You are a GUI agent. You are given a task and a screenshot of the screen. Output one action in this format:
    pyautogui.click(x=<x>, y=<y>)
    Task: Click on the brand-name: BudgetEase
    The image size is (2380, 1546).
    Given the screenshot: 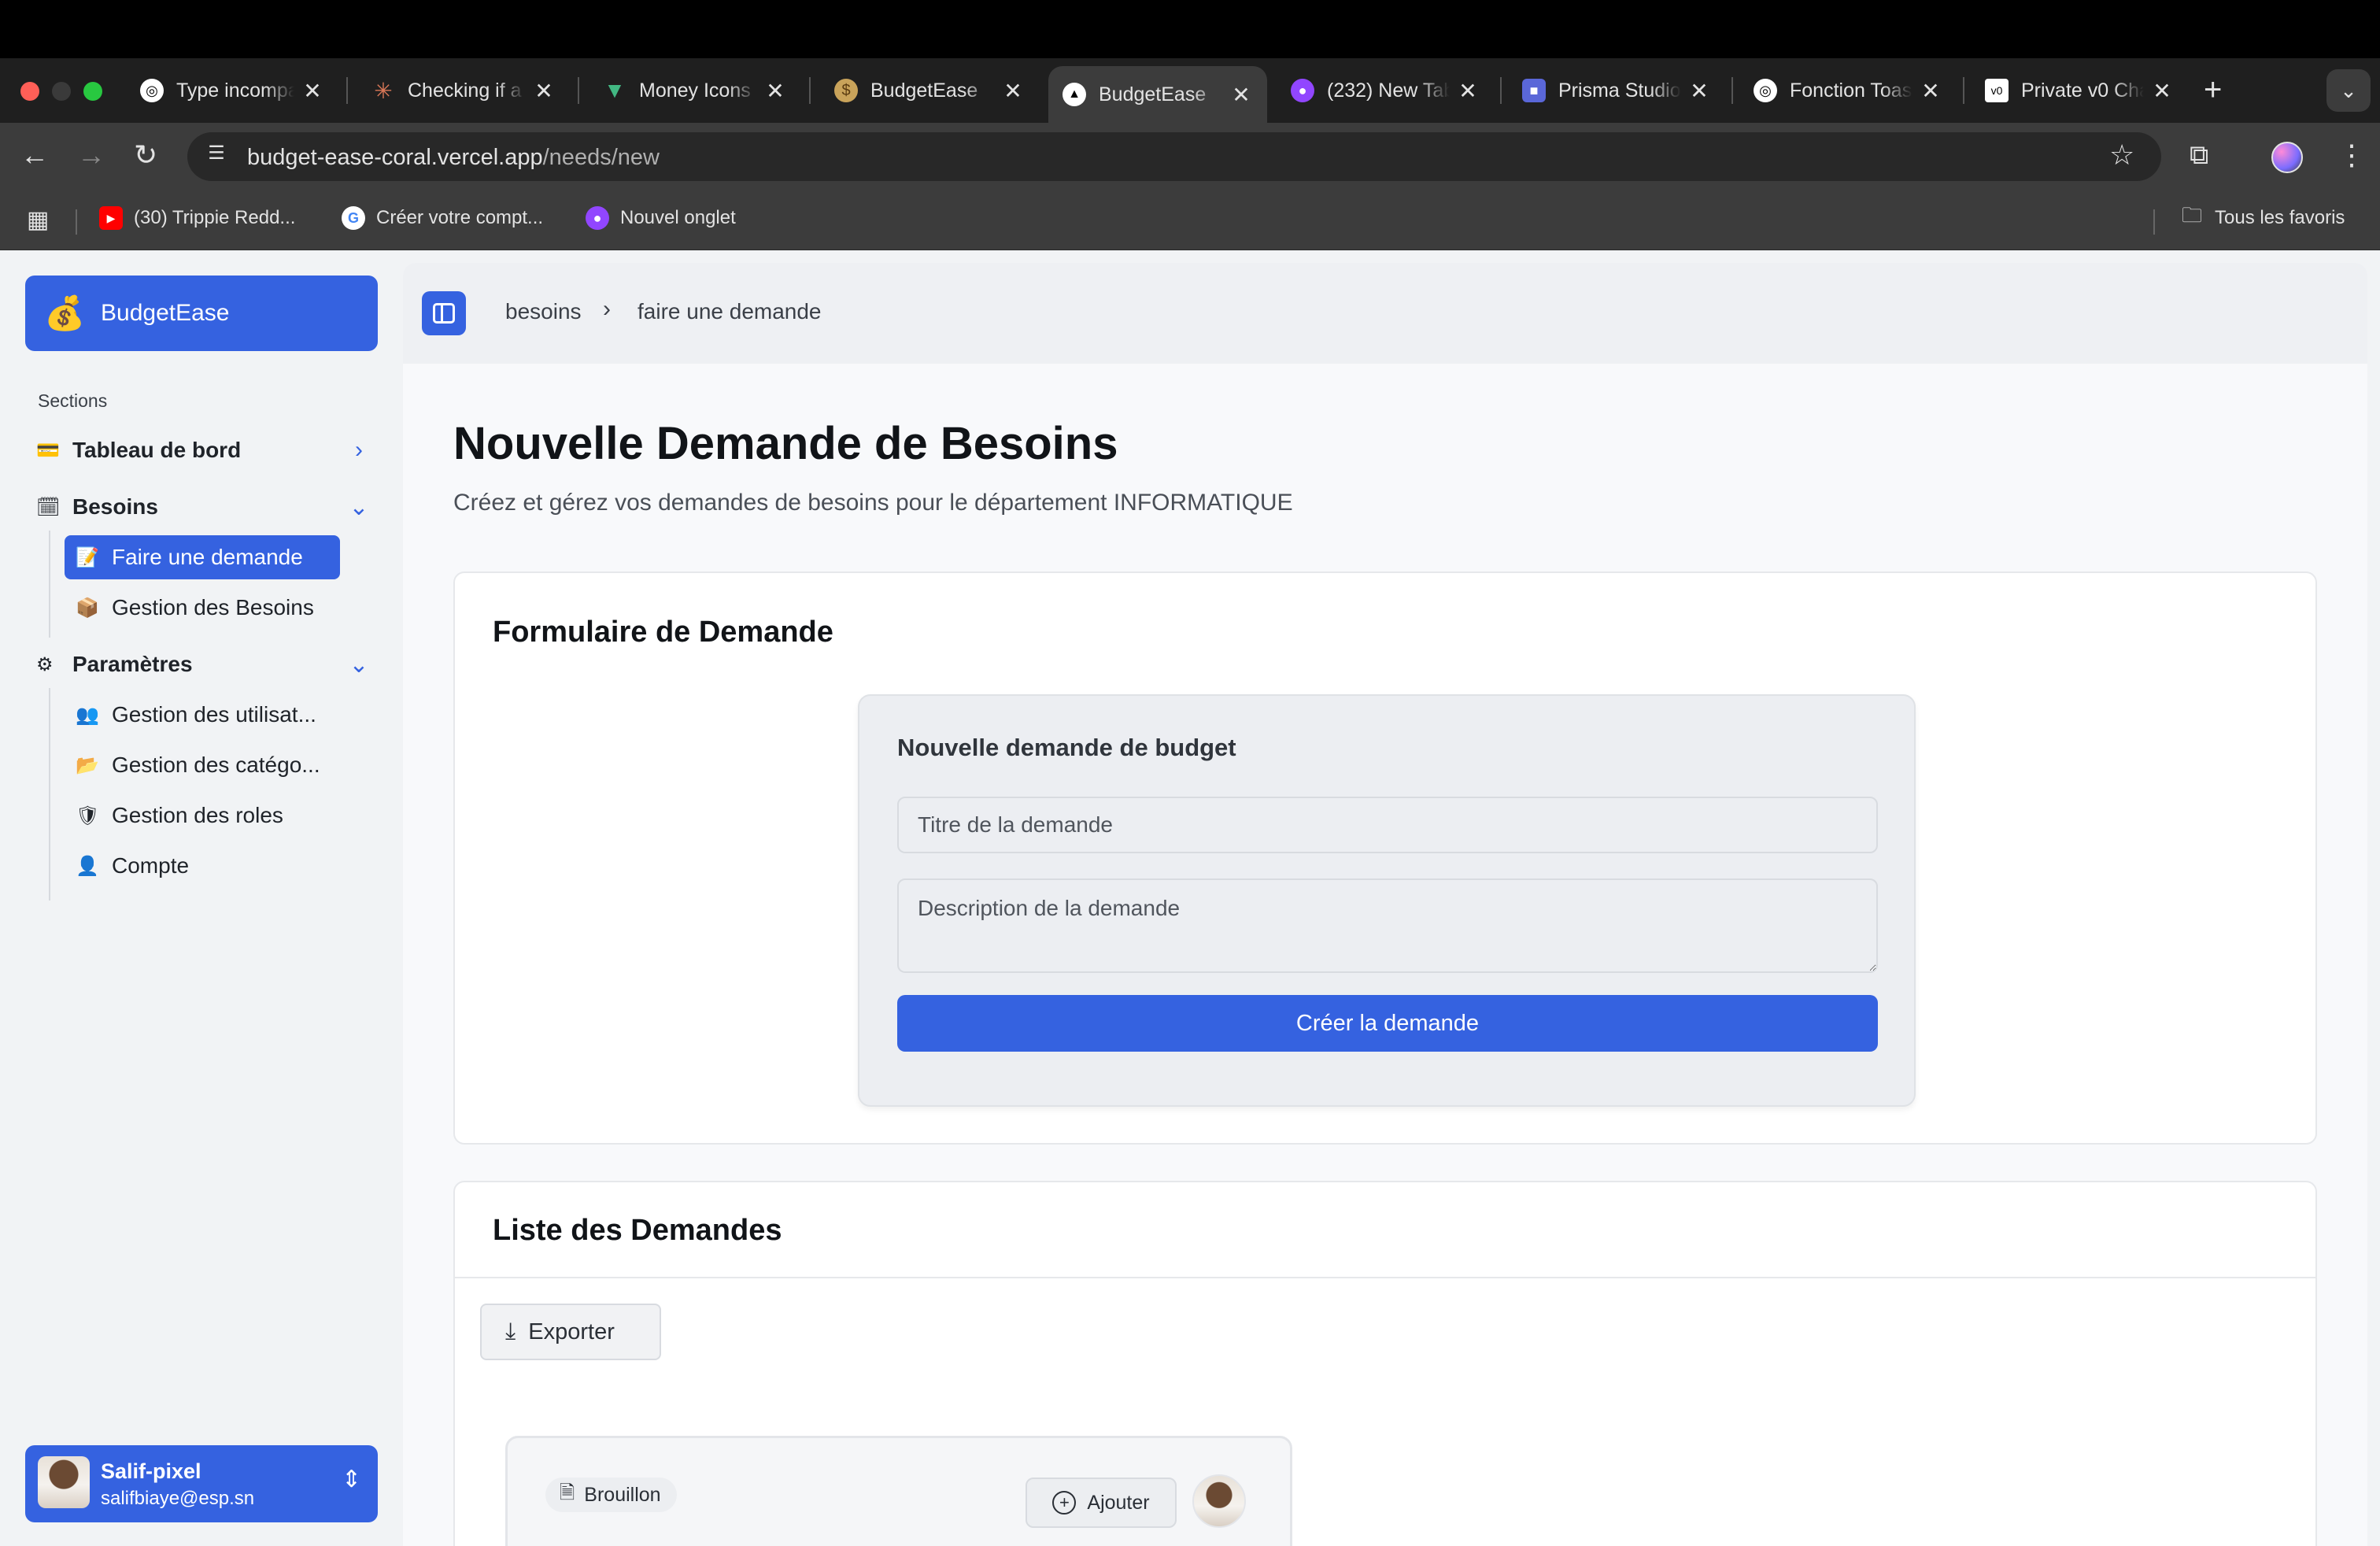 What is the action you would take?
    pyautogui.click(x=165, y=313)
    